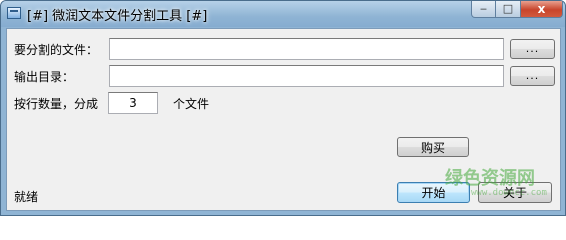 The image size is (566, 240). I want to click on watermark-url: www.downcc.com, so click(509, 193).